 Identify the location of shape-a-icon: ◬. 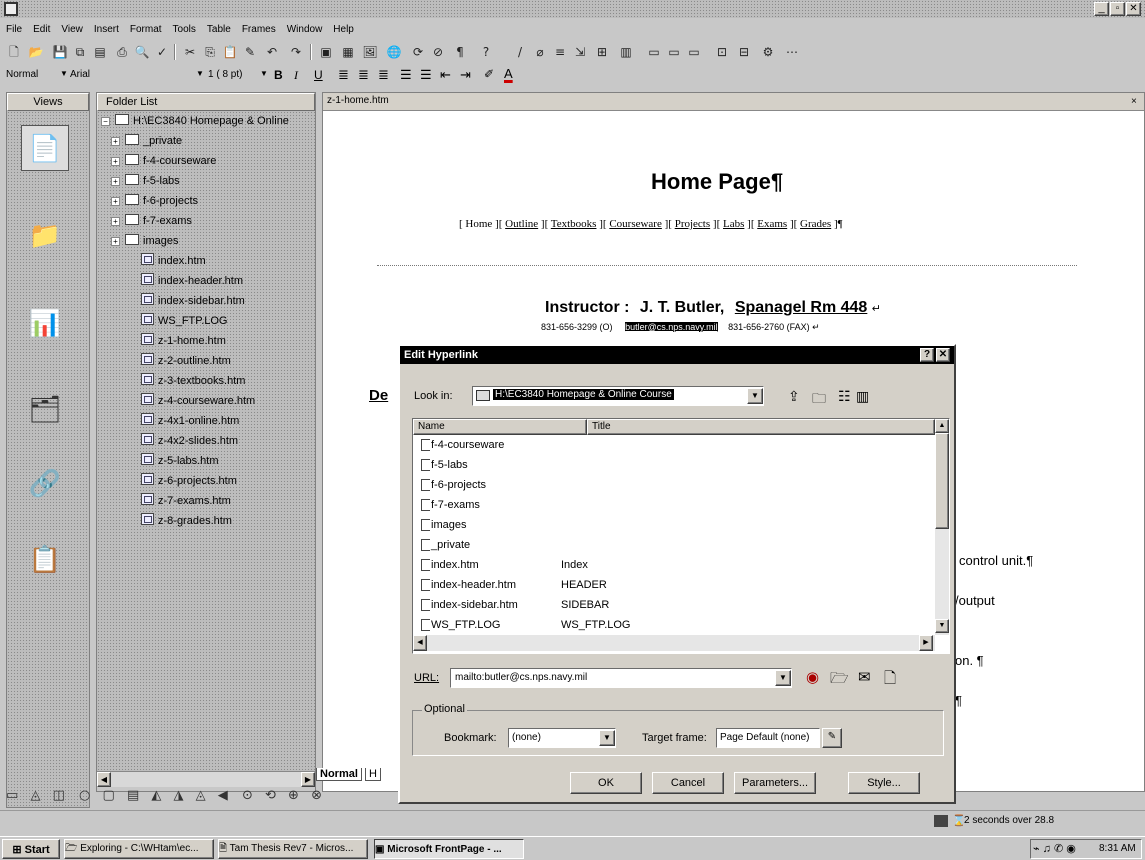
(35, 795).